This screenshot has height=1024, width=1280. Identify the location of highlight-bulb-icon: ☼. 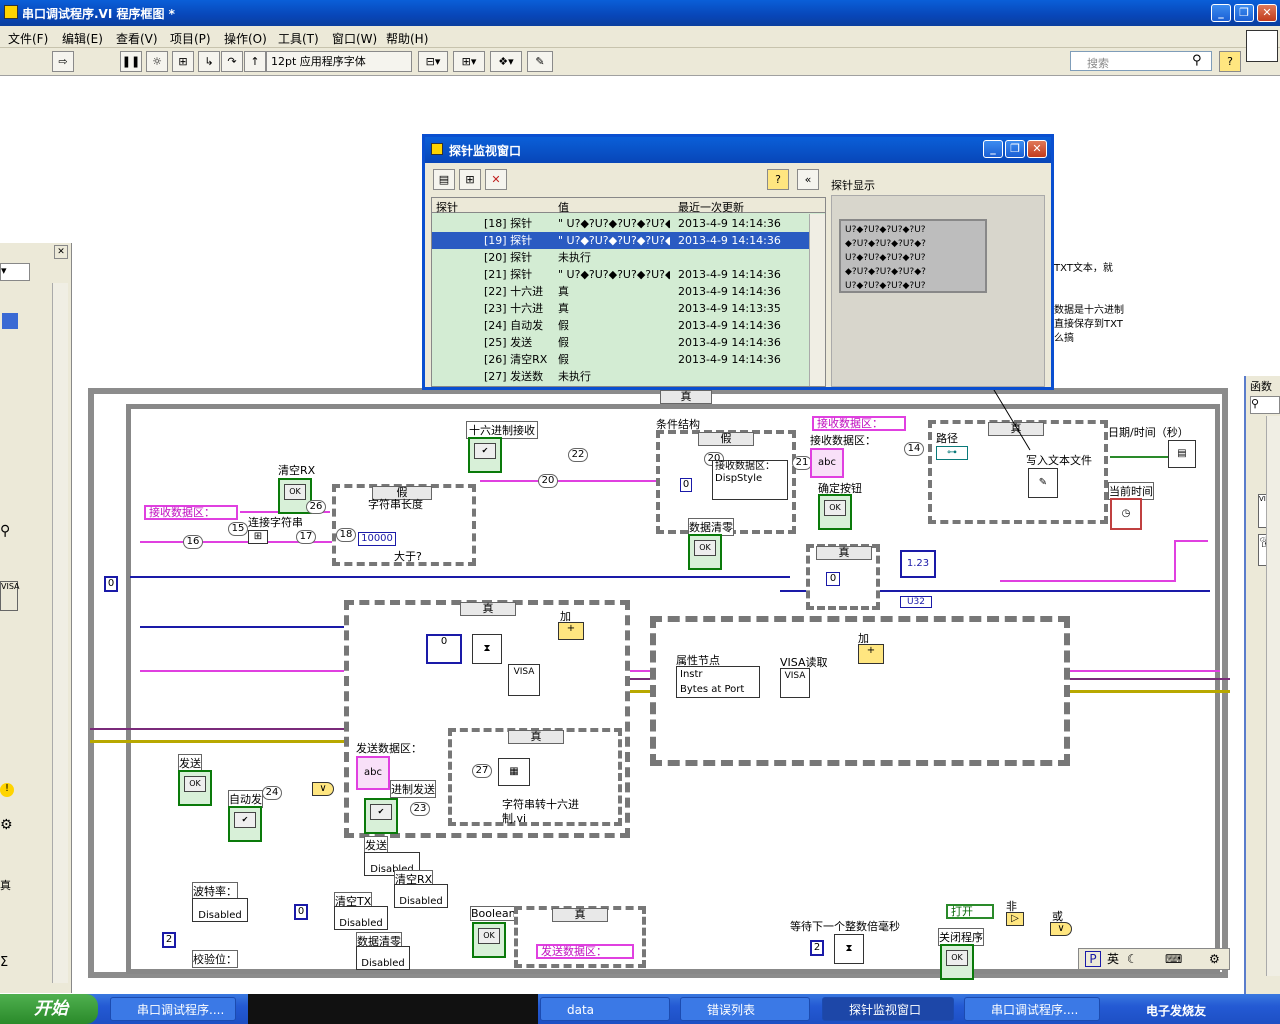
(157, 61).